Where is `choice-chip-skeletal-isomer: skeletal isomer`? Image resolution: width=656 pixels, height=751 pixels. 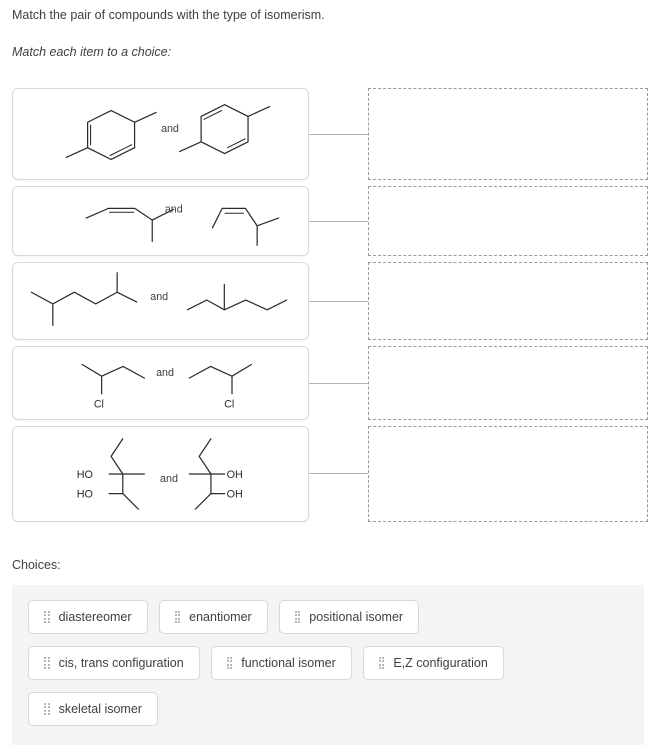
choice-chip-skeletal-isomer: skeletal isomer is located at coordinates (93, 709).